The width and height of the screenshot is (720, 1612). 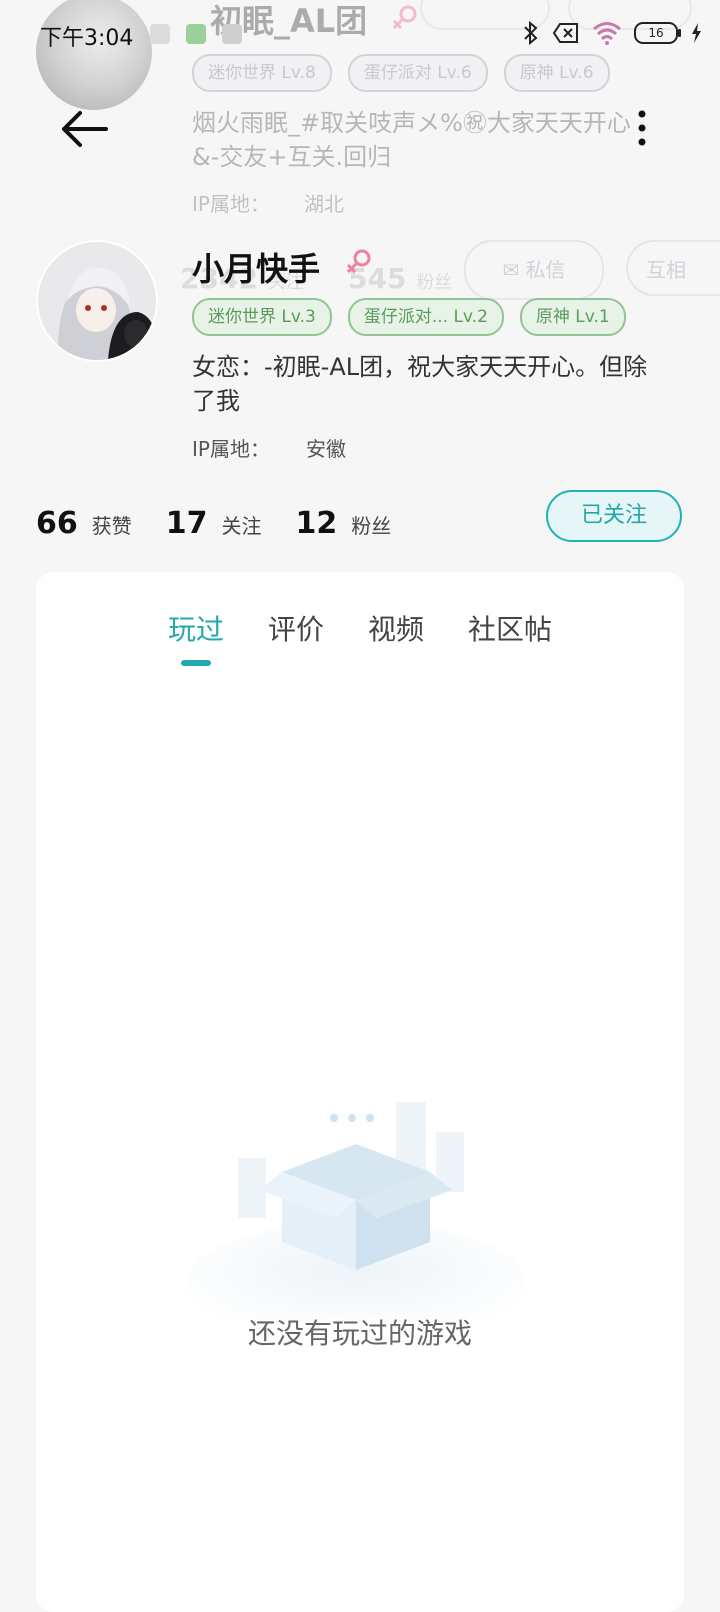 What do you see at coordinates (57, 523) in the screenshot?
I see `likes-count: 66` at bounding box center [57, 523].